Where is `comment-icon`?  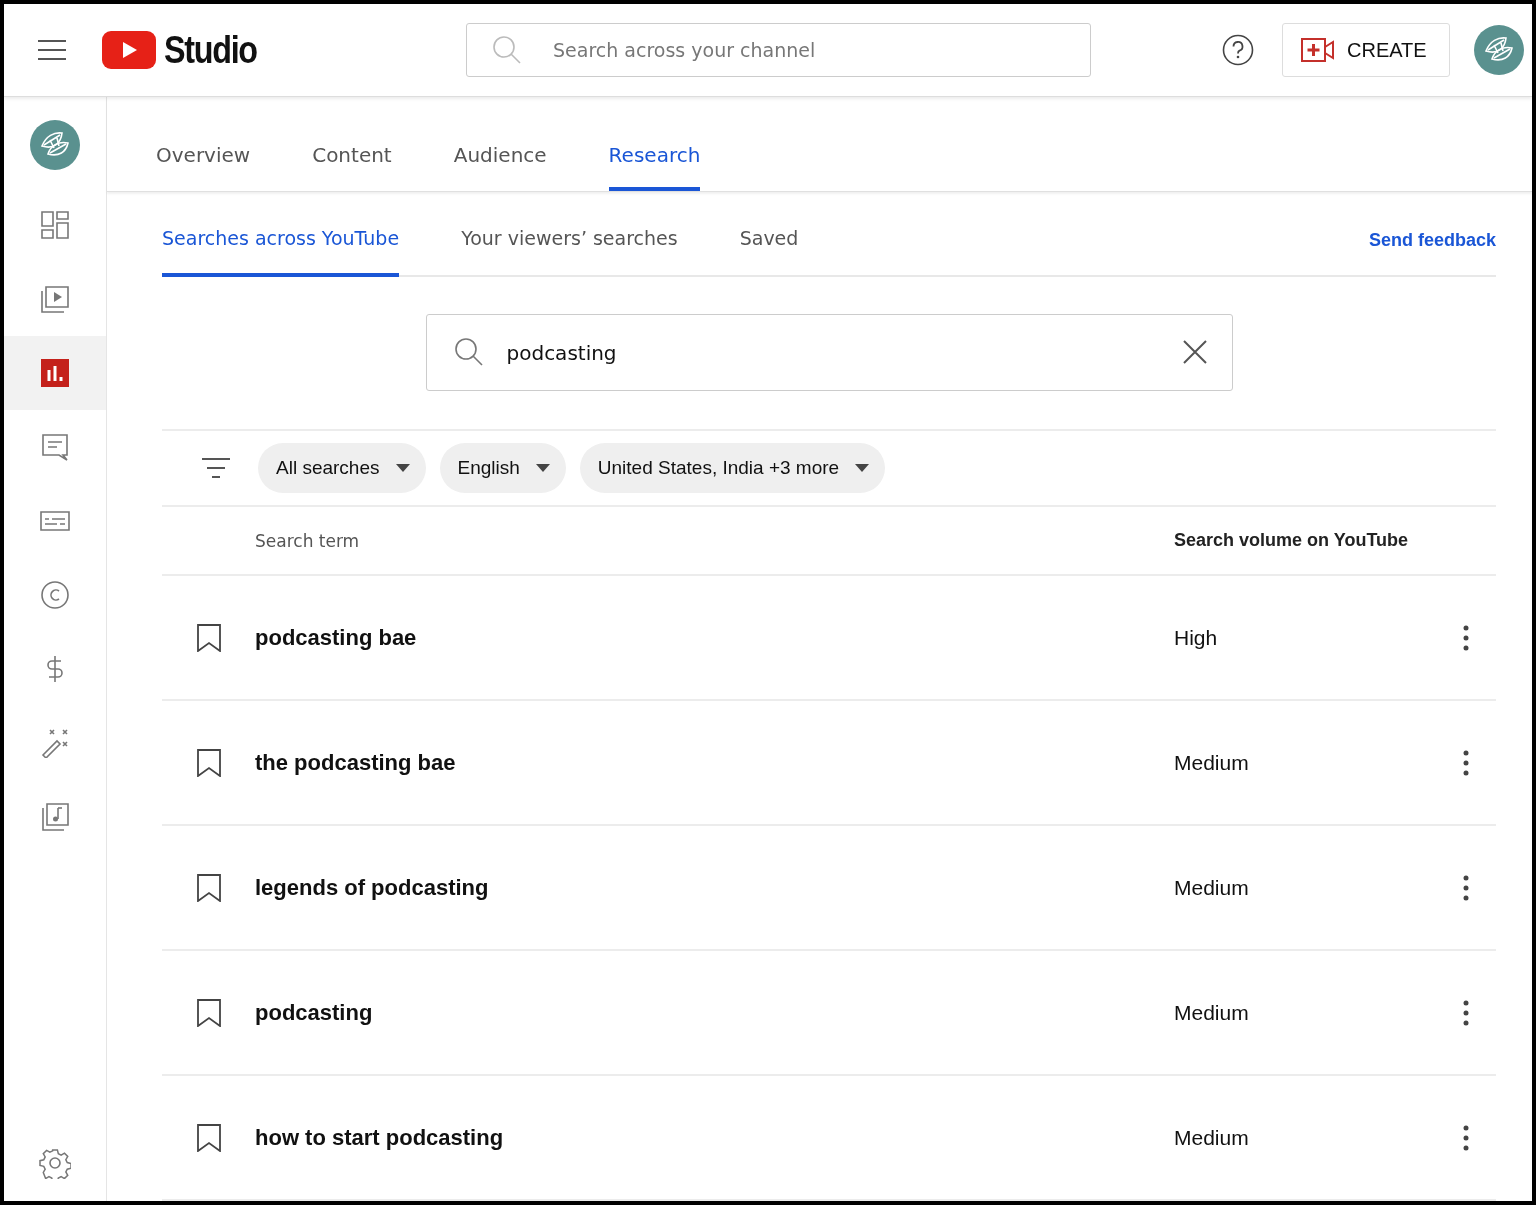
comment-icon is located at coordinates (55, 447).